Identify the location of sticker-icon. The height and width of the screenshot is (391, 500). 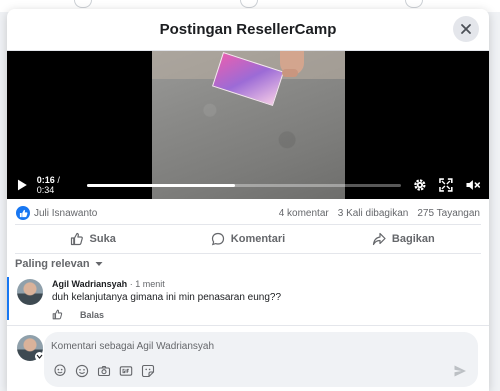
(148, 371).